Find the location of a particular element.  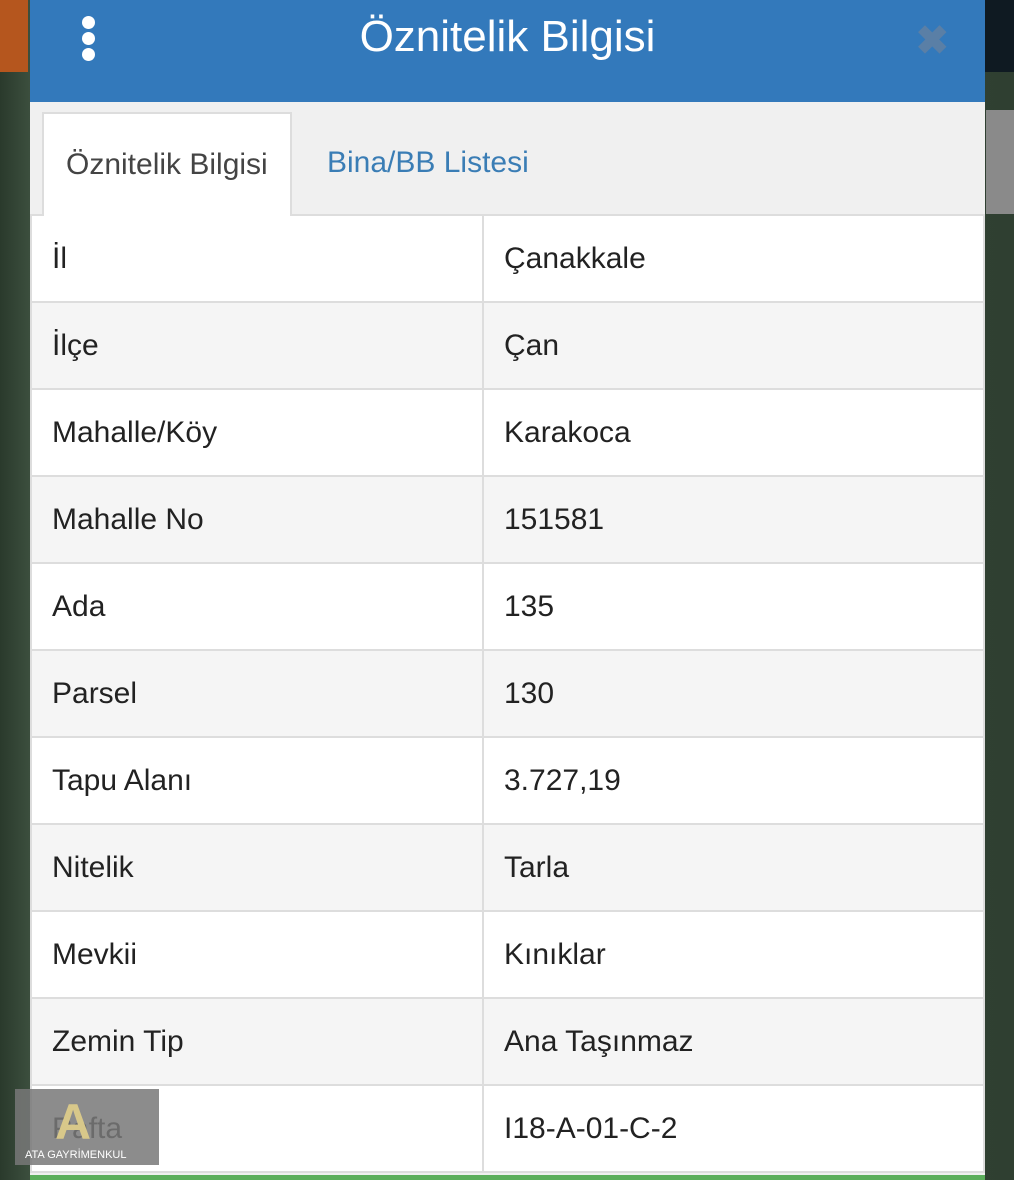

attribute-value: I18-A-01-C-2 is located at coordinates (733, 1128).